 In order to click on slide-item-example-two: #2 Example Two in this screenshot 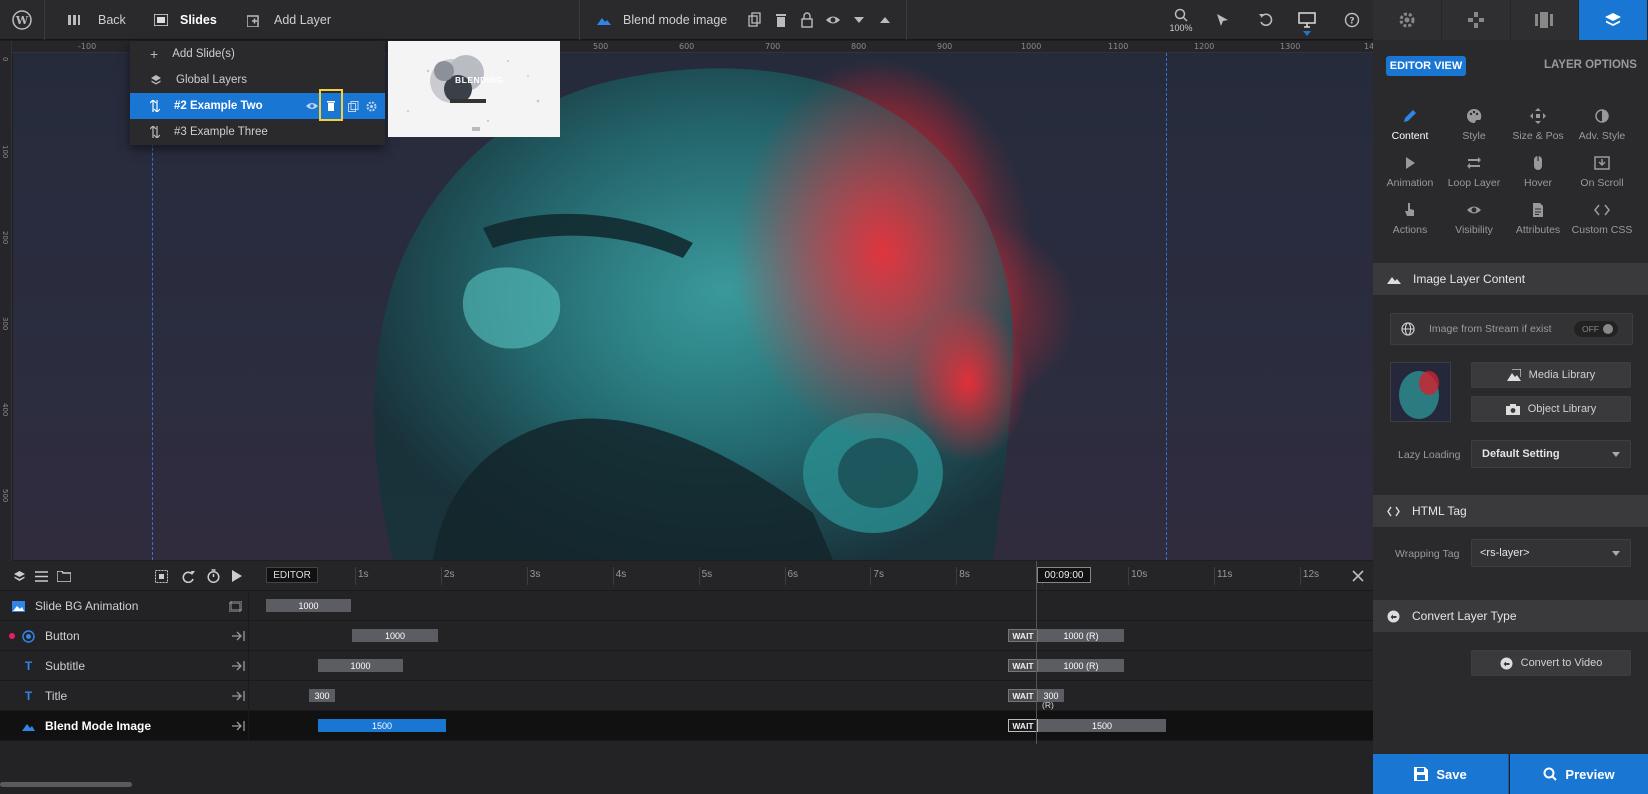, I will do `click(257, 105)`.